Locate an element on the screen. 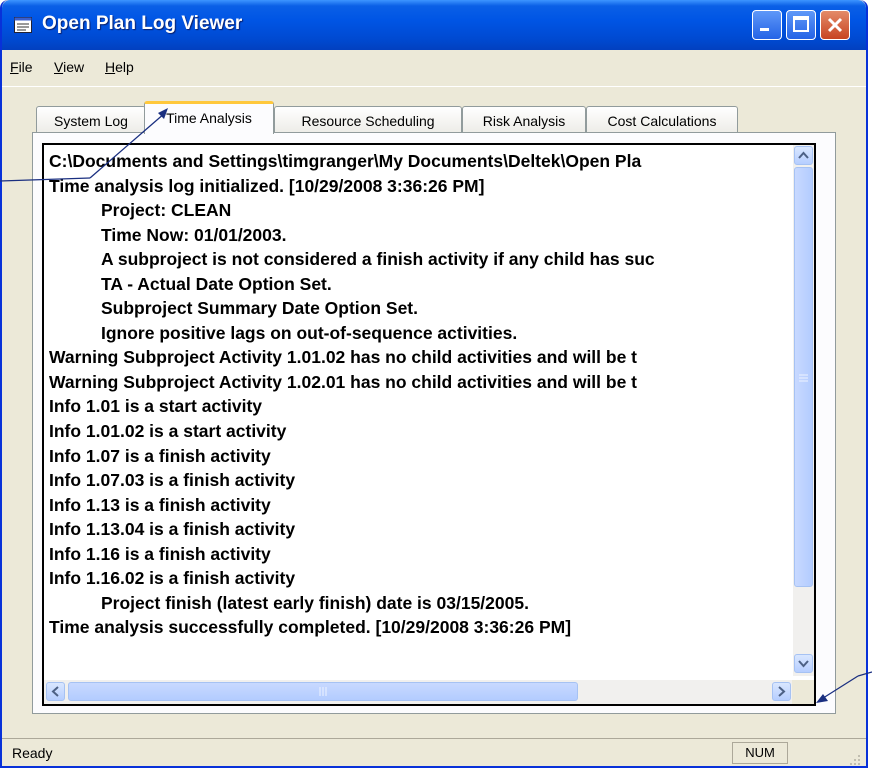 Image resolution: width=872 pixels, height=770 pixels. tab-risk-analysis: Risk Analysis is located at coordinates (524, 120).